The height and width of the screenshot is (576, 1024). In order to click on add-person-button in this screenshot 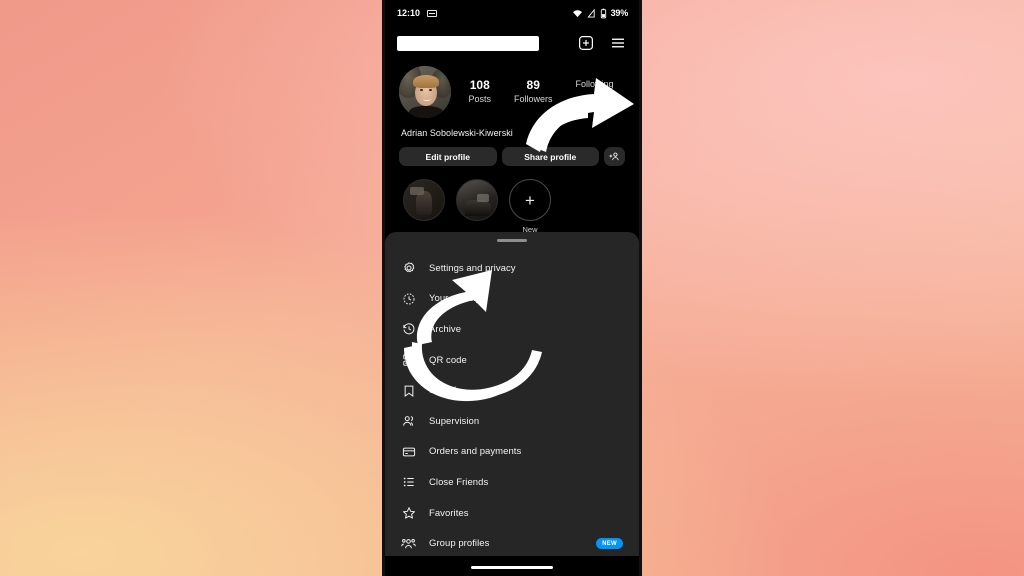, I will do `click(614, 156)`.